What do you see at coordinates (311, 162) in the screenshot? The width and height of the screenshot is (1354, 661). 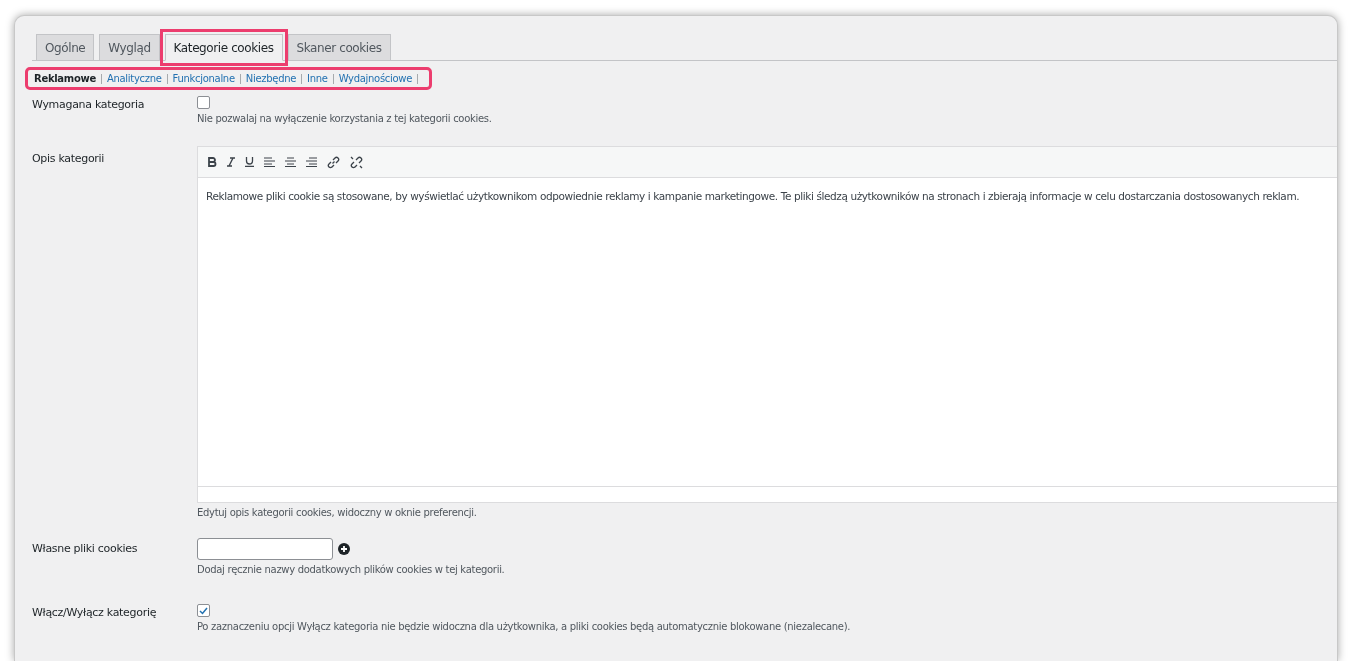 I see `align-right-icon` at bounding box center [311, 162].